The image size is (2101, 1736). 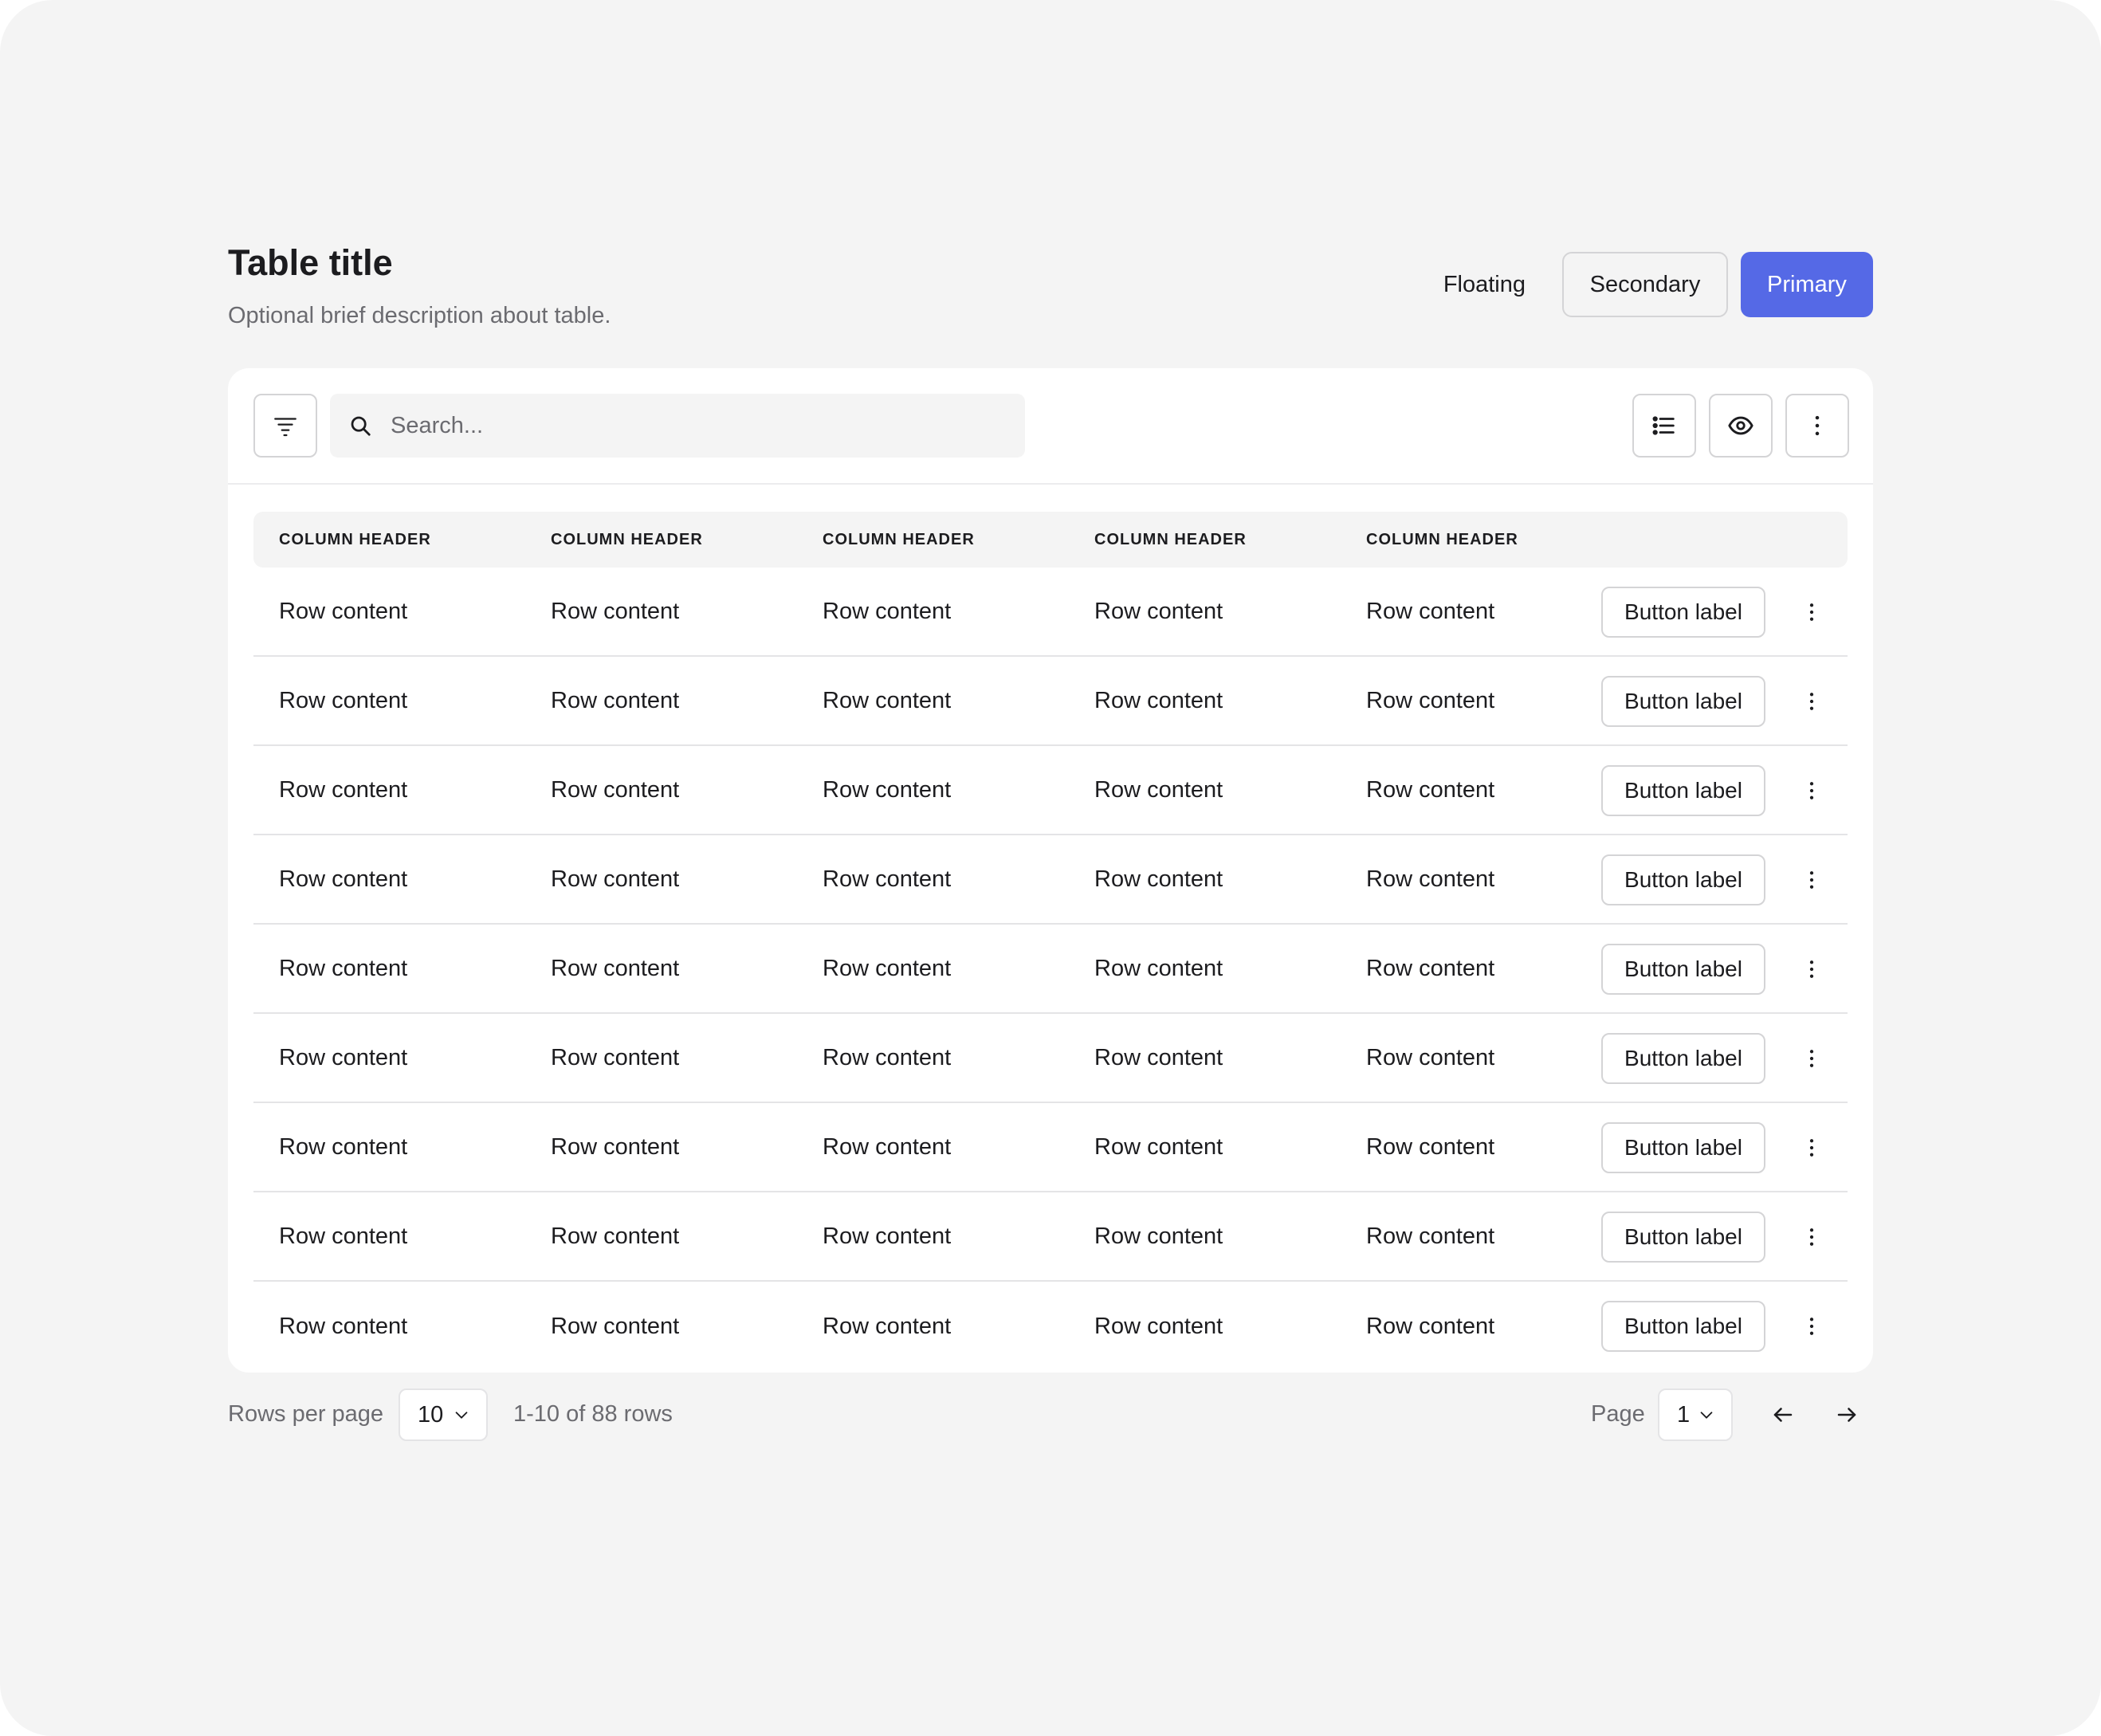 I want to click on rows-per-page-label: Rows per page, so click(x=306, y=1414).